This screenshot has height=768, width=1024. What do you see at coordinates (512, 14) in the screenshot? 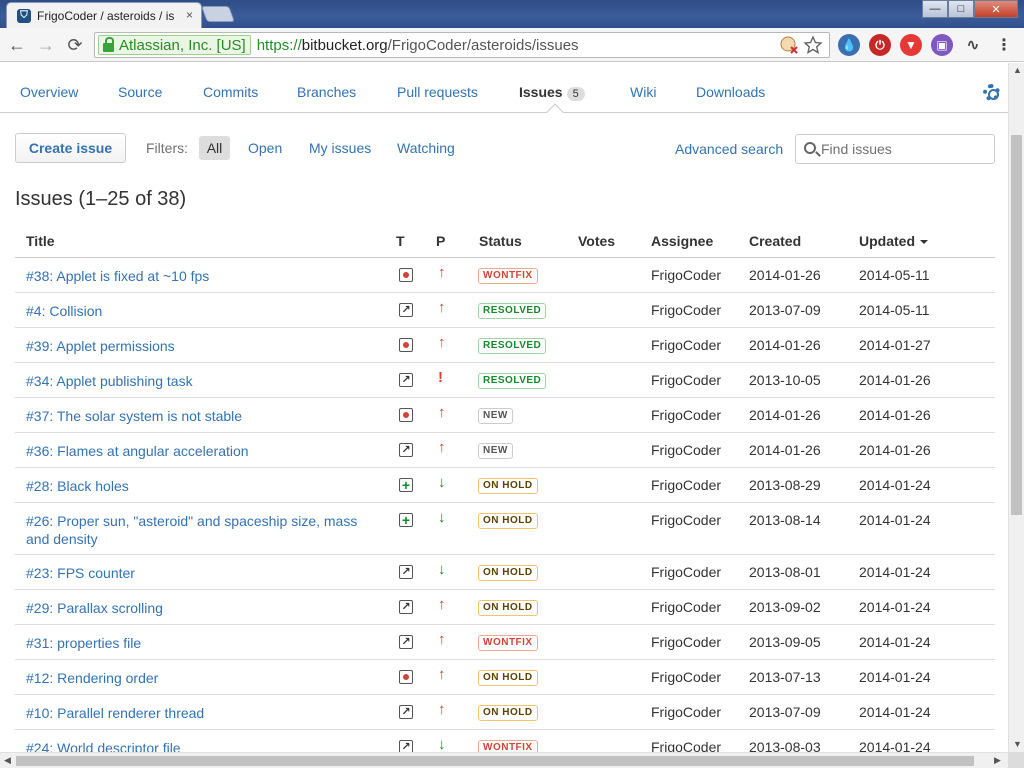
I see `browser-titlebar: ⛉ FrigoCoder / asteroids / is × — □ ✕` at bounding box center [512, 14].